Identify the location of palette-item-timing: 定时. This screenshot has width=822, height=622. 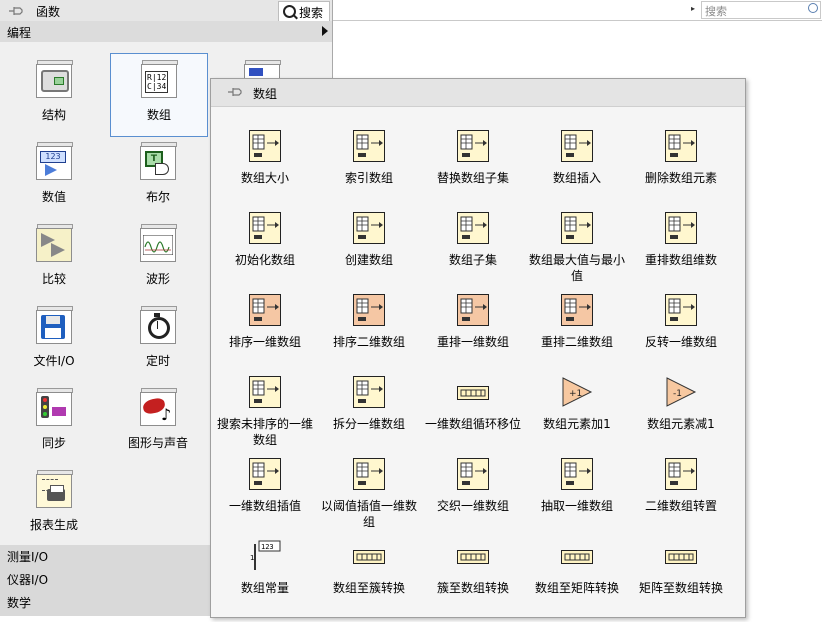
(158, 341).